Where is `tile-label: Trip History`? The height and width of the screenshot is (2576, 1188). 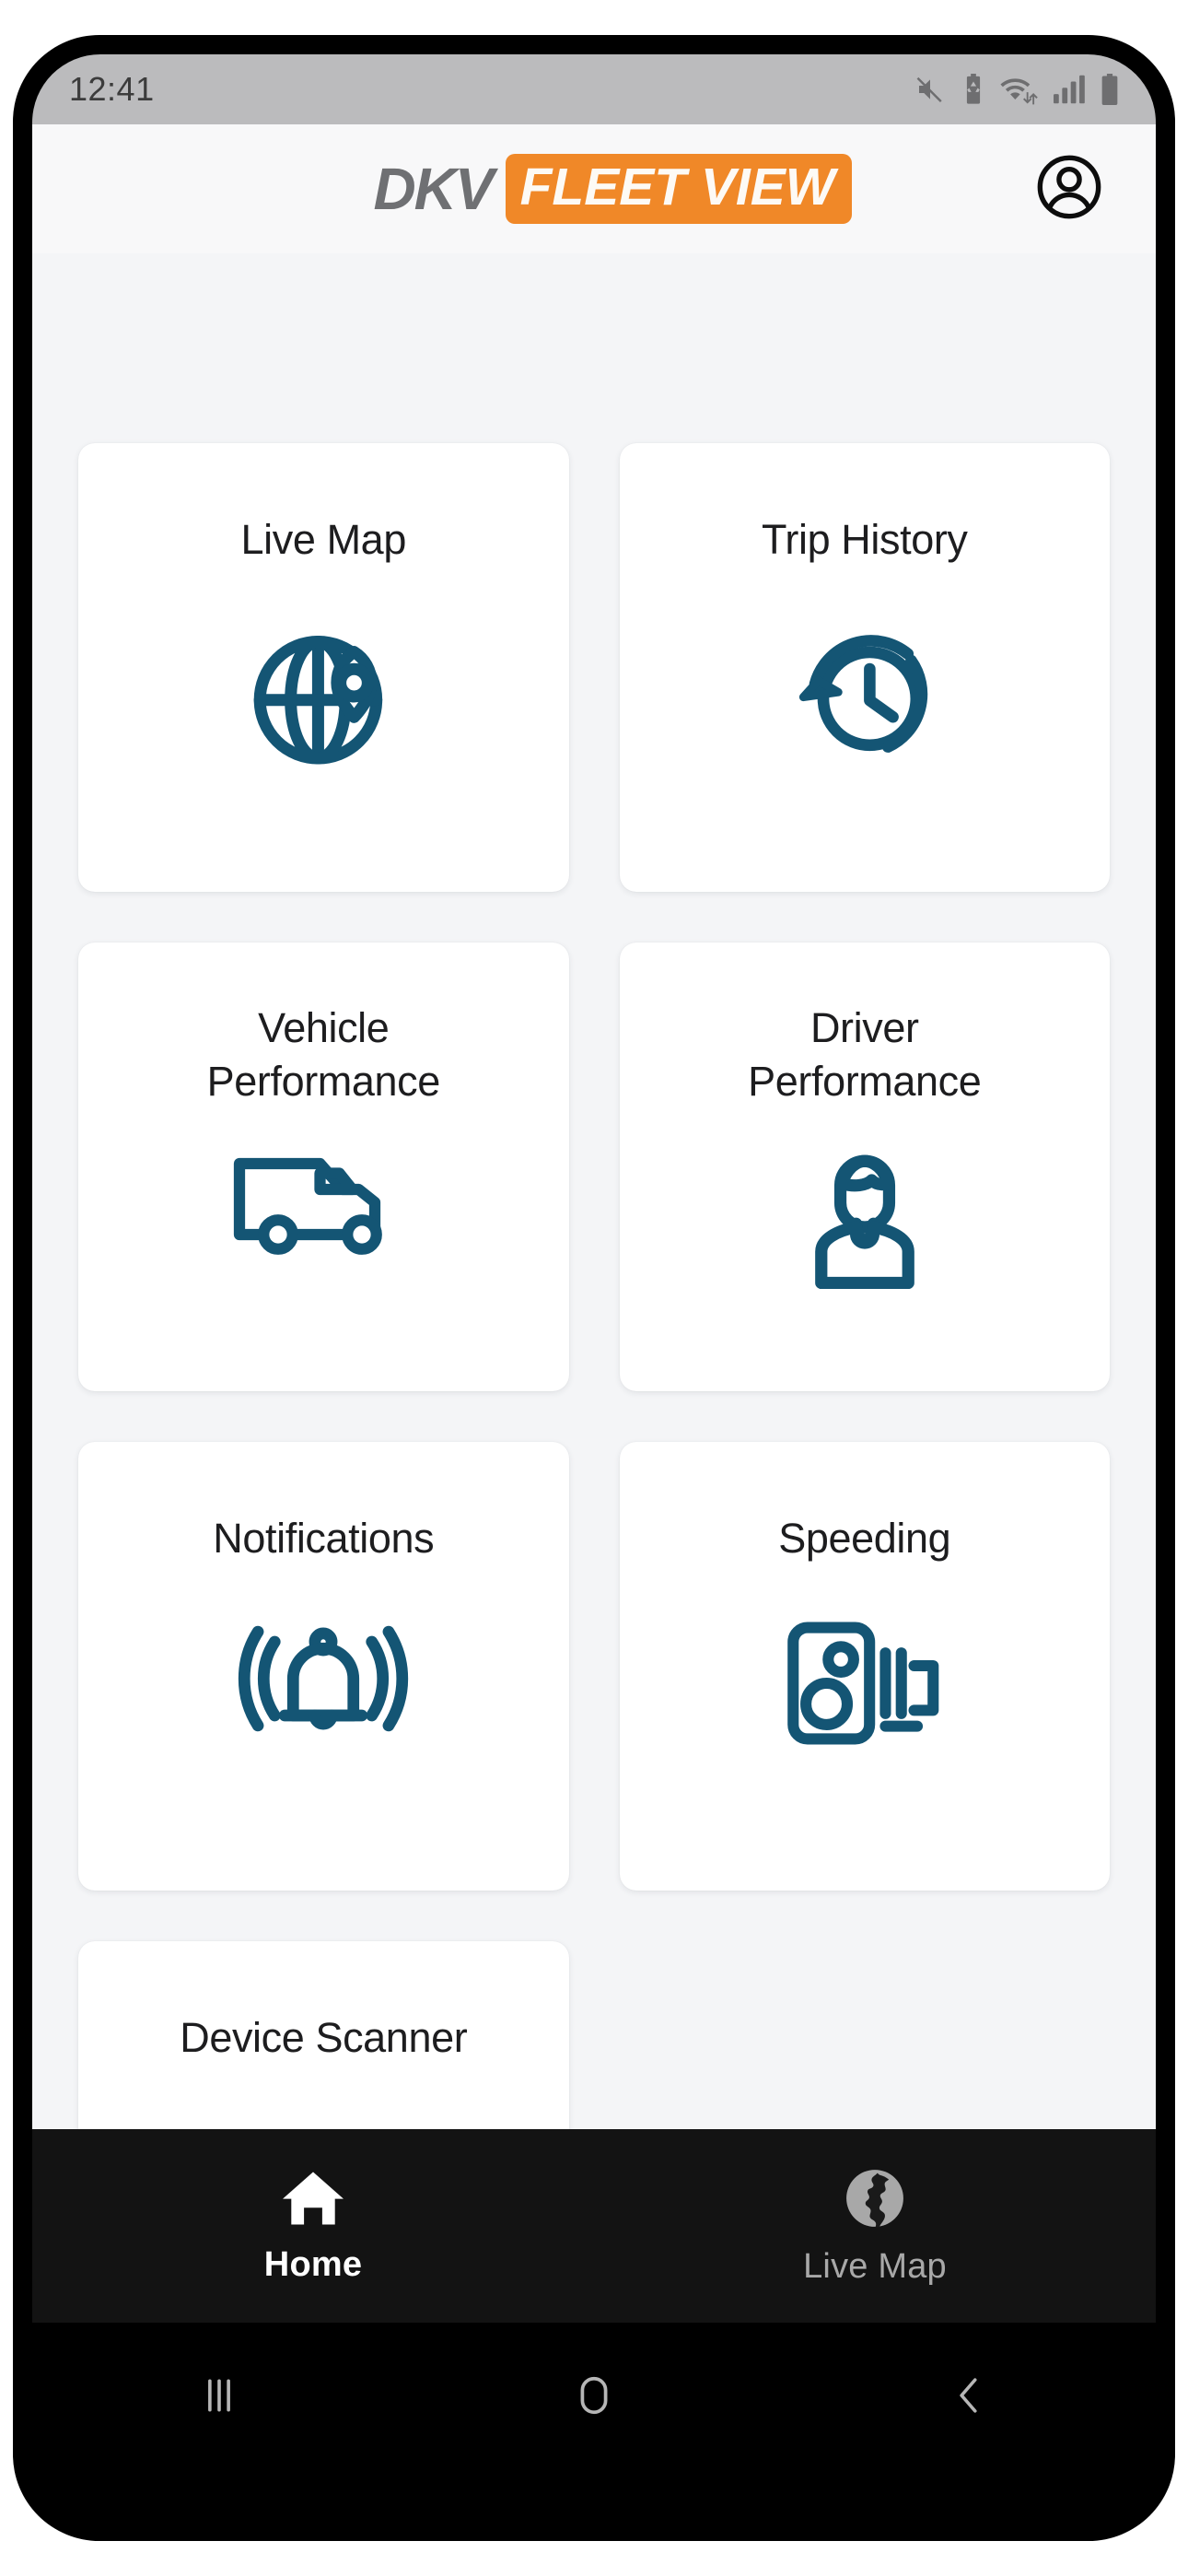
tile-label: Trip History is located at coordinates (864, 539).